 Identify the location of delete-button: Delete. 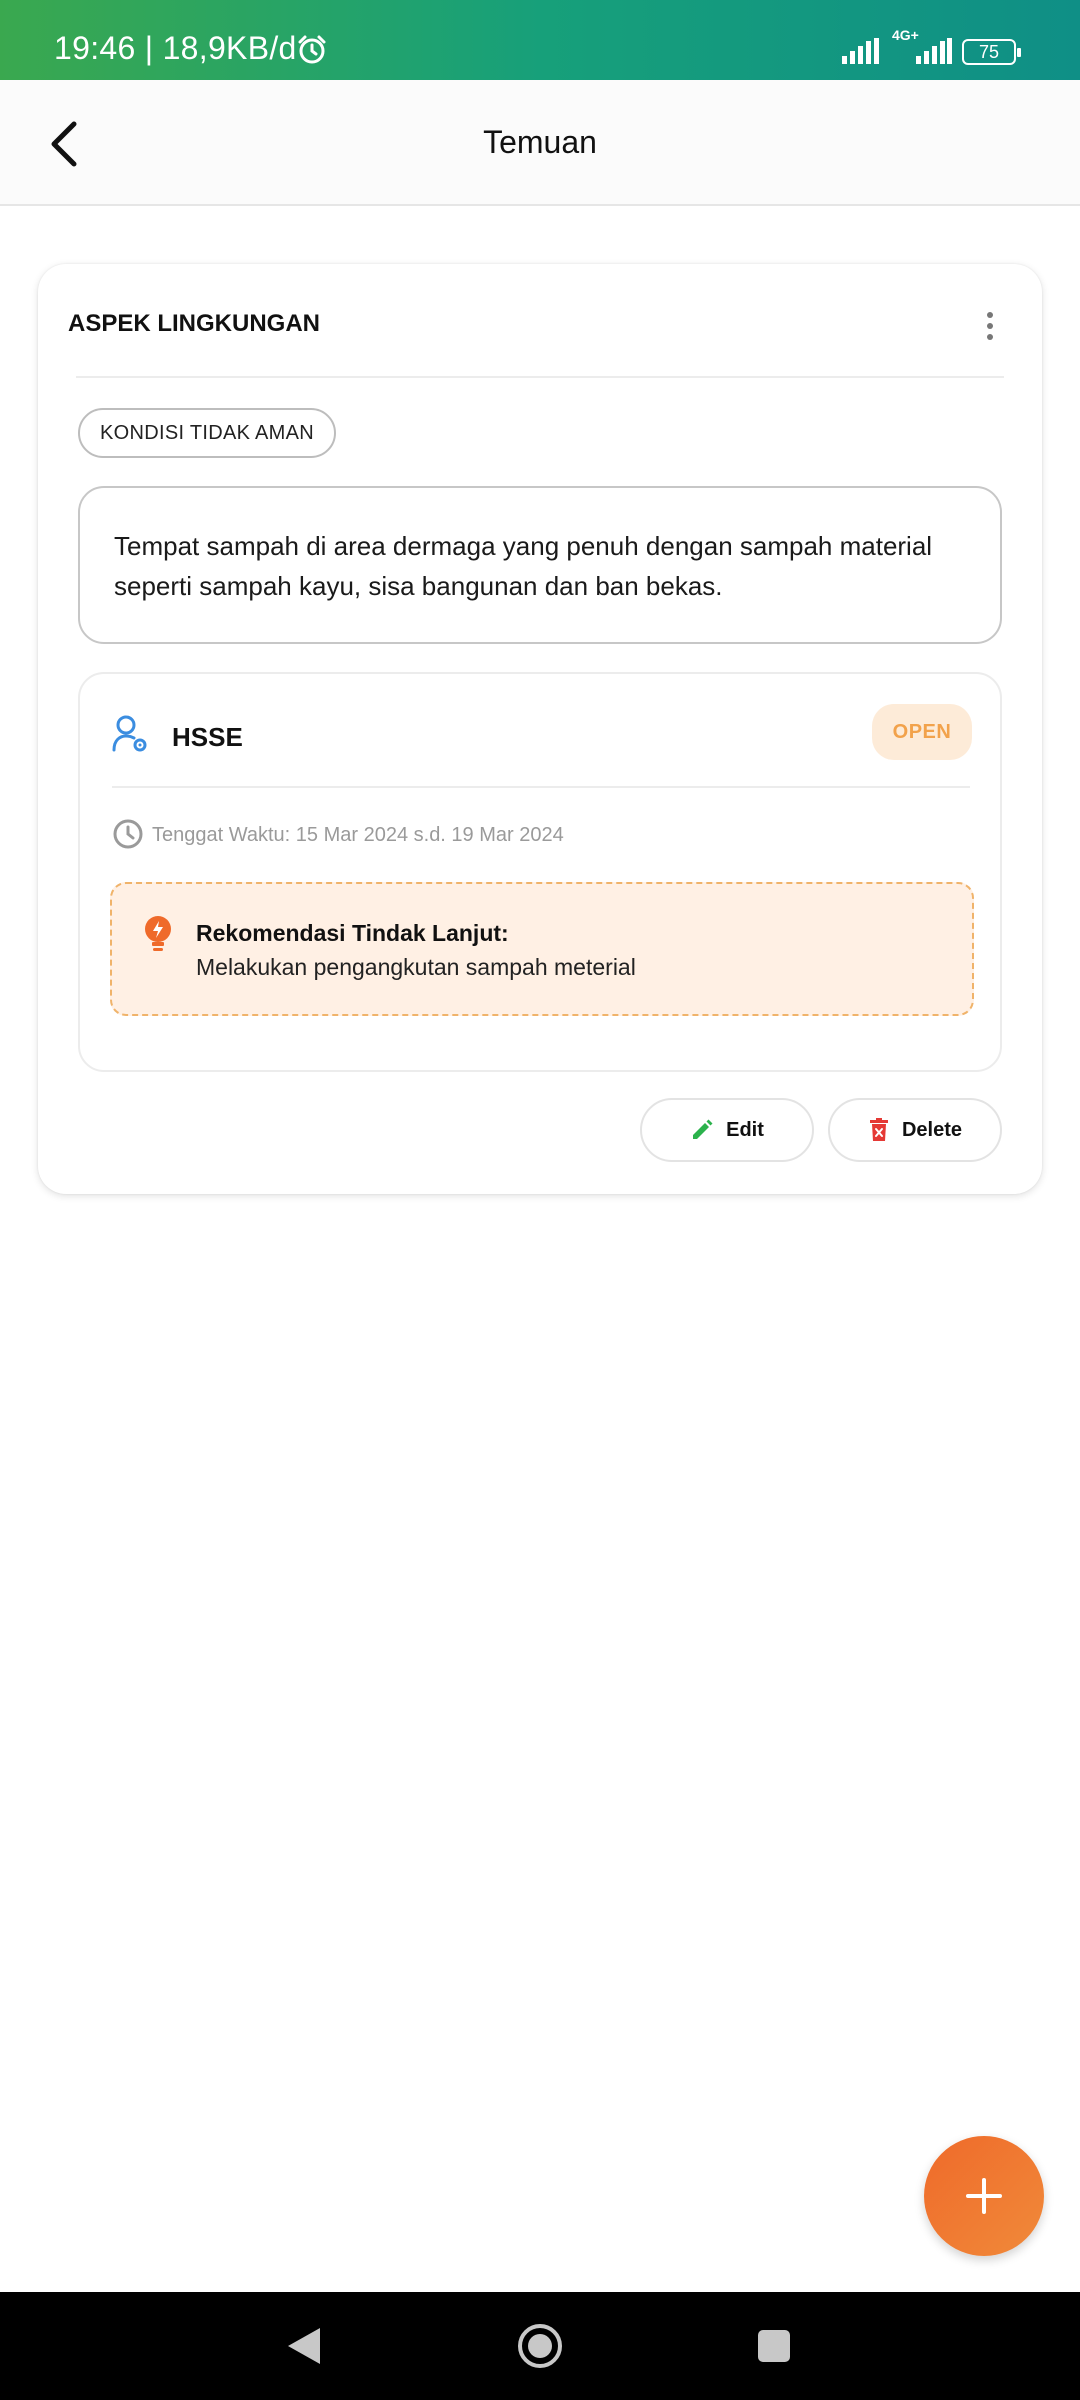
(915, 1130).